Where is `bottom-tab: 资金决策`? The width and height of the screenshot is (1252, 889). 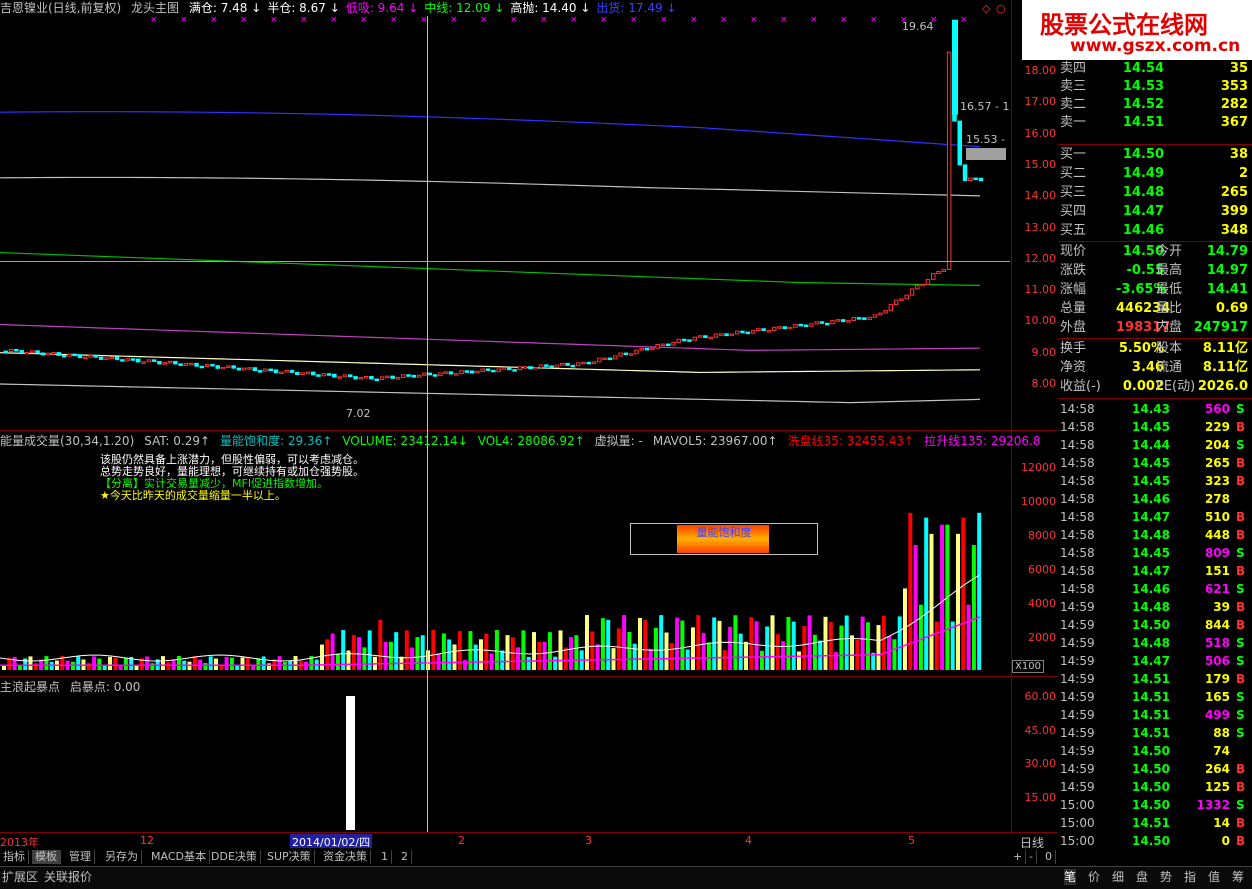
bottom-tab: 资金决策 is located at coordinates (345, 857).